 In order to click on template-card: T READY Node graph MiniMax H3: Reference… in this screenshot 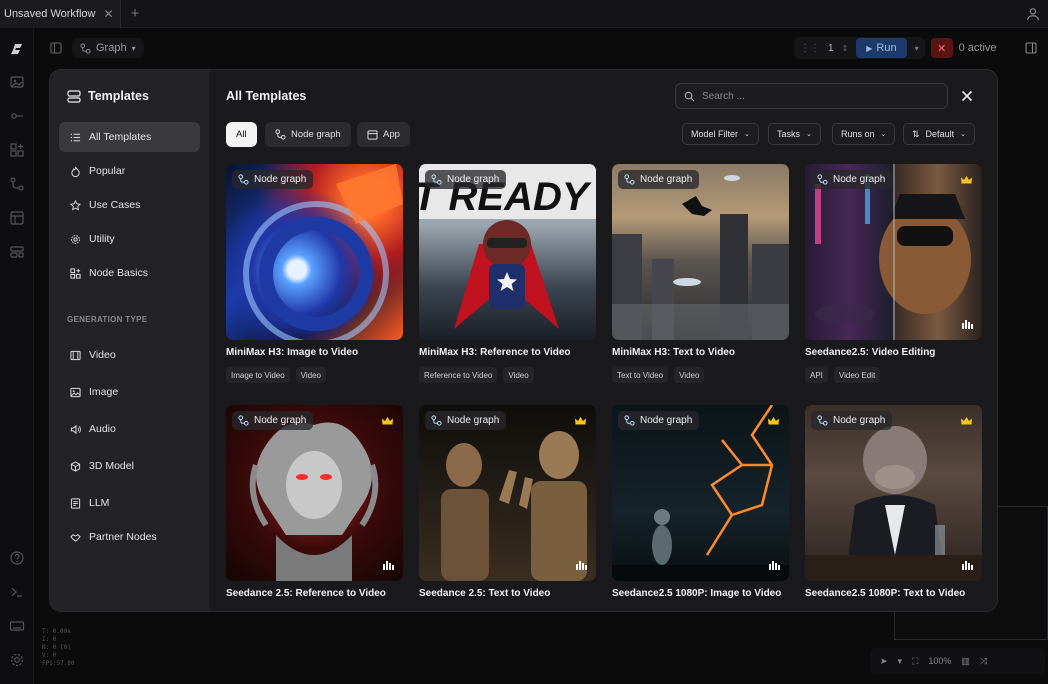, I will do `click(507, 273)`.